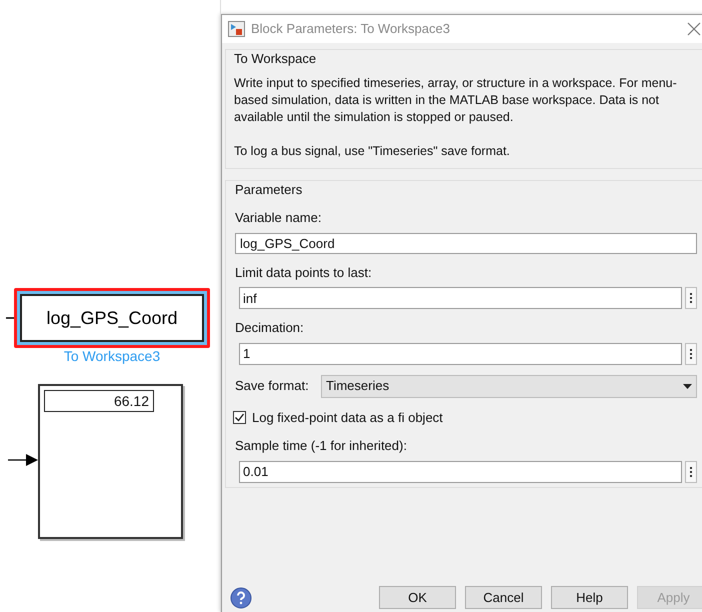  Describe the element at coordinates (372, 151) in the screenshot. I see `description-text: To log a bus signal, use "Timeseries" save format.` at that location.